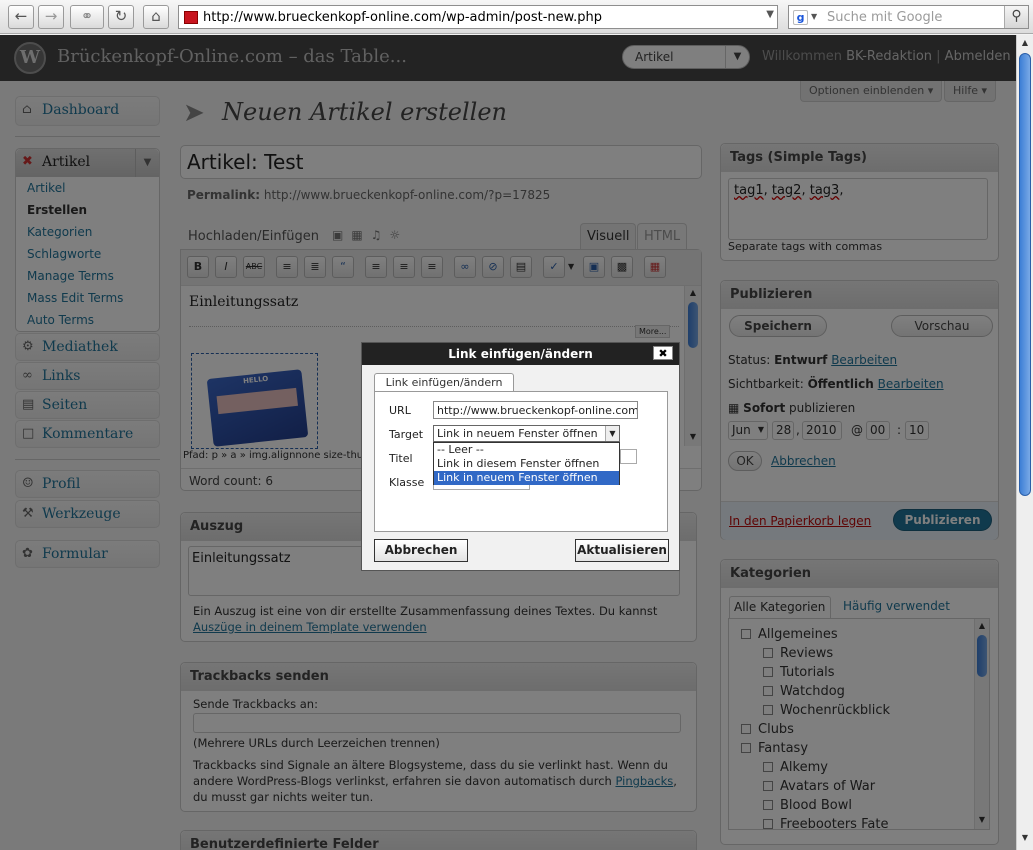  What do you see at coordinates (1025, 44) in the screenshot?
I see `scroll-up-icon: ▲` at bounding box center [1025, 44].